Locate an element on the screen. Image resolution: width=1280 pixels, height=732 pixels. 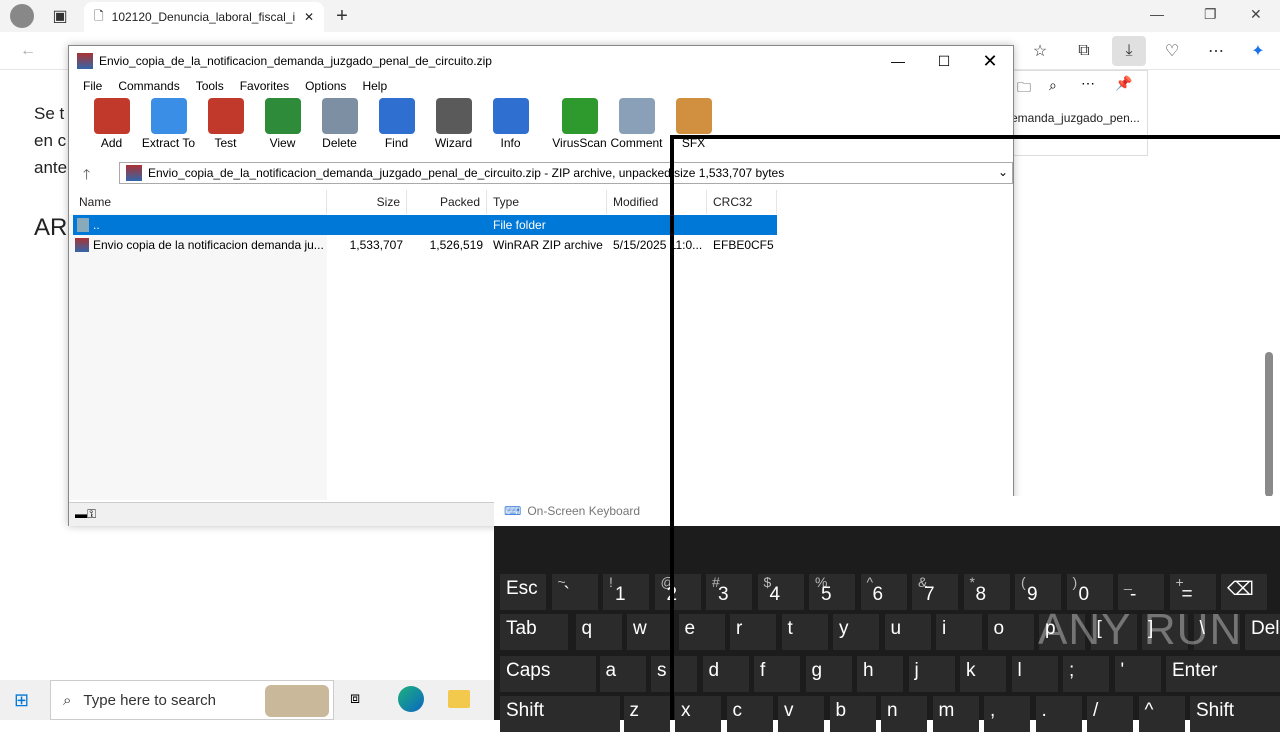
key-8: & 7 is located at coordinates (935, 592).